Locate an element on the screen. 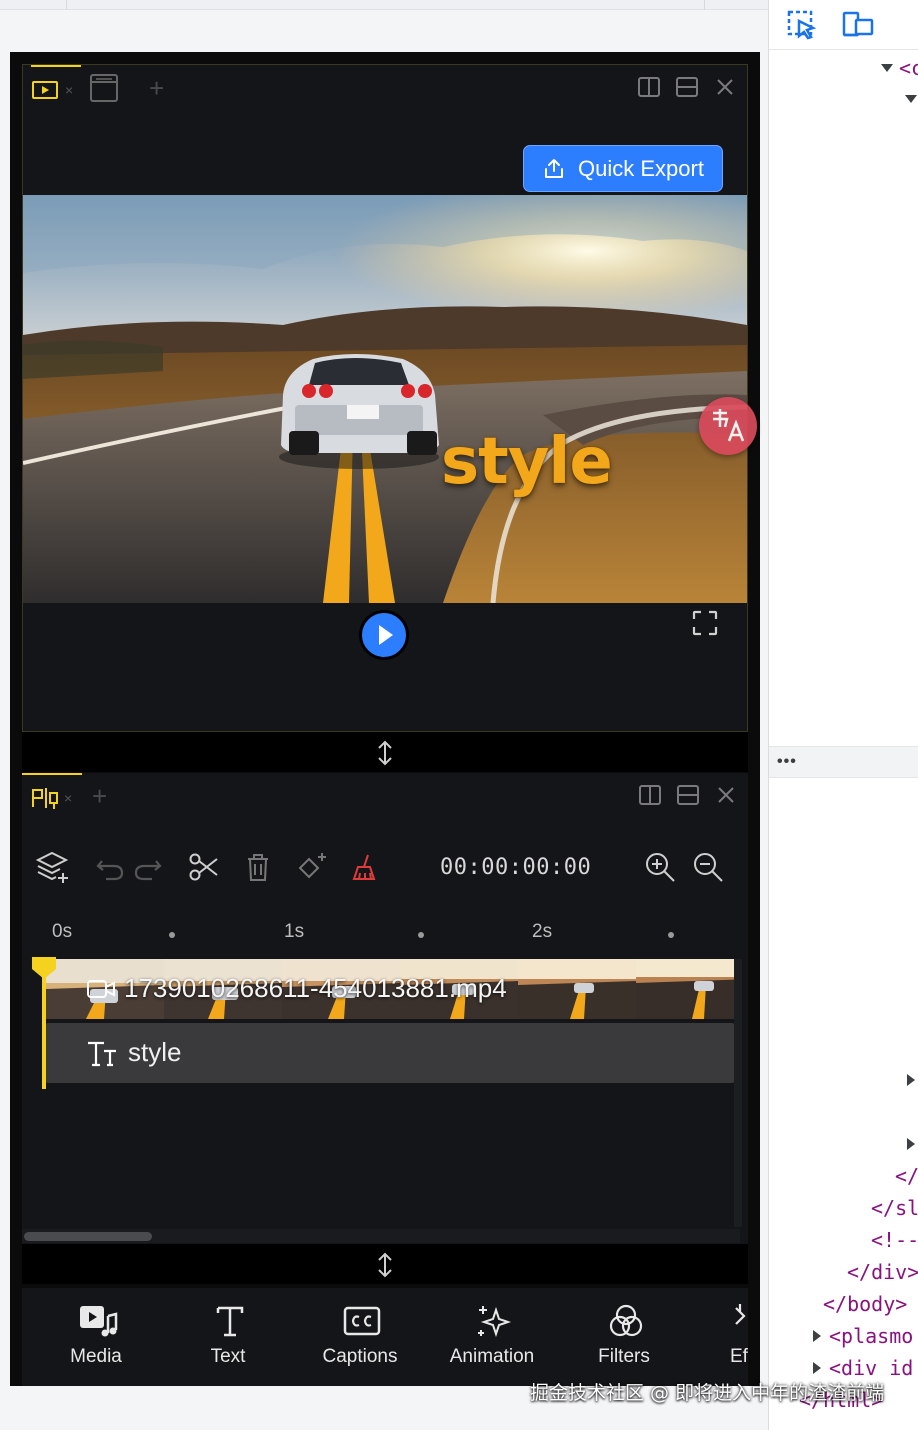 The width and height of the screenshot is (918, 1430). caption-overlay-text: style is located at coordinates (527, 462).